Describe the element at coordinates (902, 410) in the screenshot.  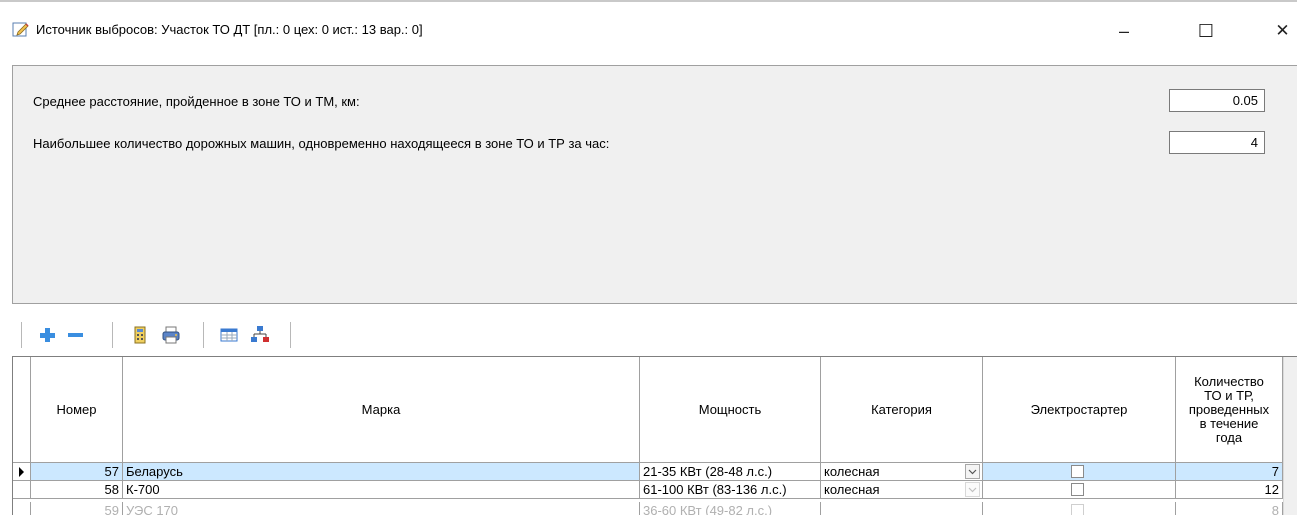
I see `column-header-category: Категория` at that location.